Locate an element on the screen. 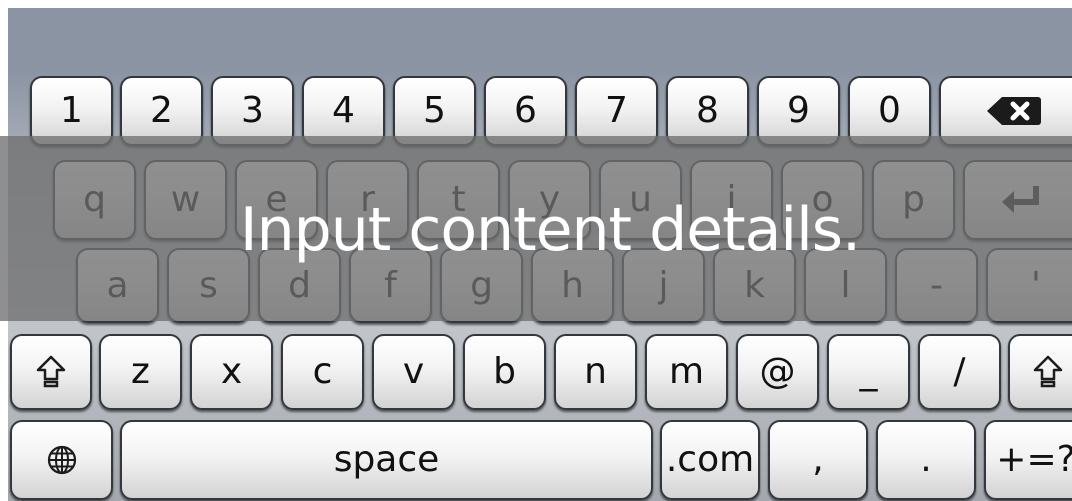  backspace-icon is located at coordinates (1014, 111).